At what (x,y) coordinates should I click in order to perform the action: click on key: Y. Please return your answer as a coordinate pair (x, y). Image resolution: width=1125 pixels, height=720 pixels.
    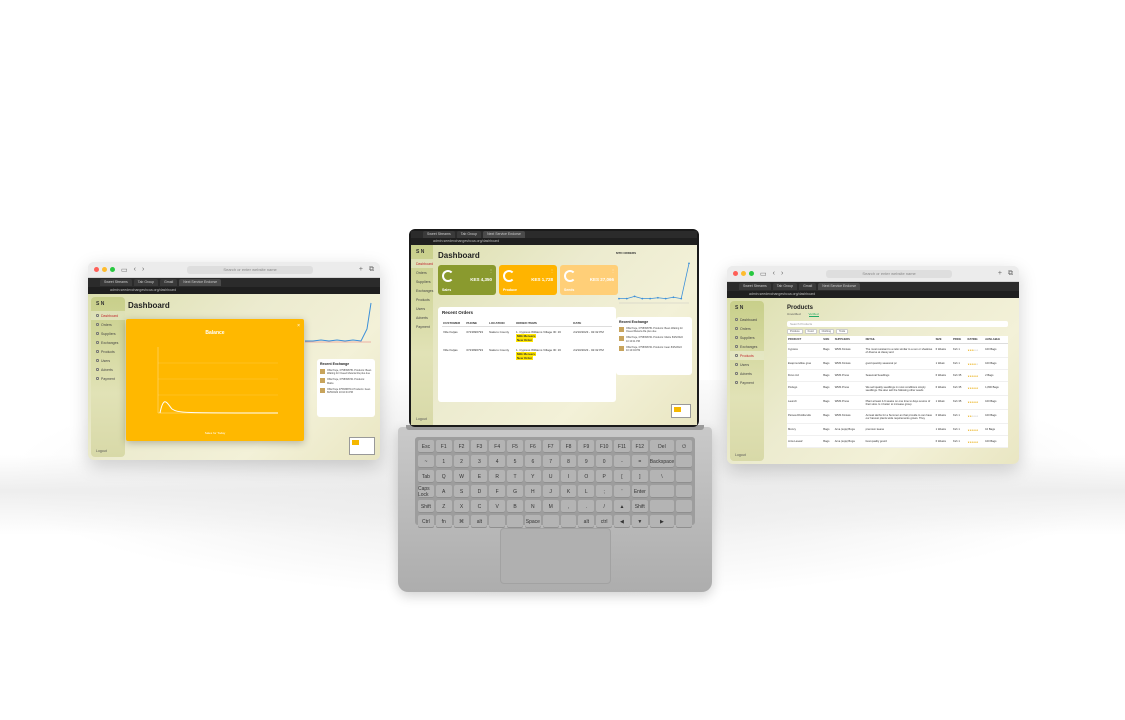
    Looking at the image, I should click on (532, 476).